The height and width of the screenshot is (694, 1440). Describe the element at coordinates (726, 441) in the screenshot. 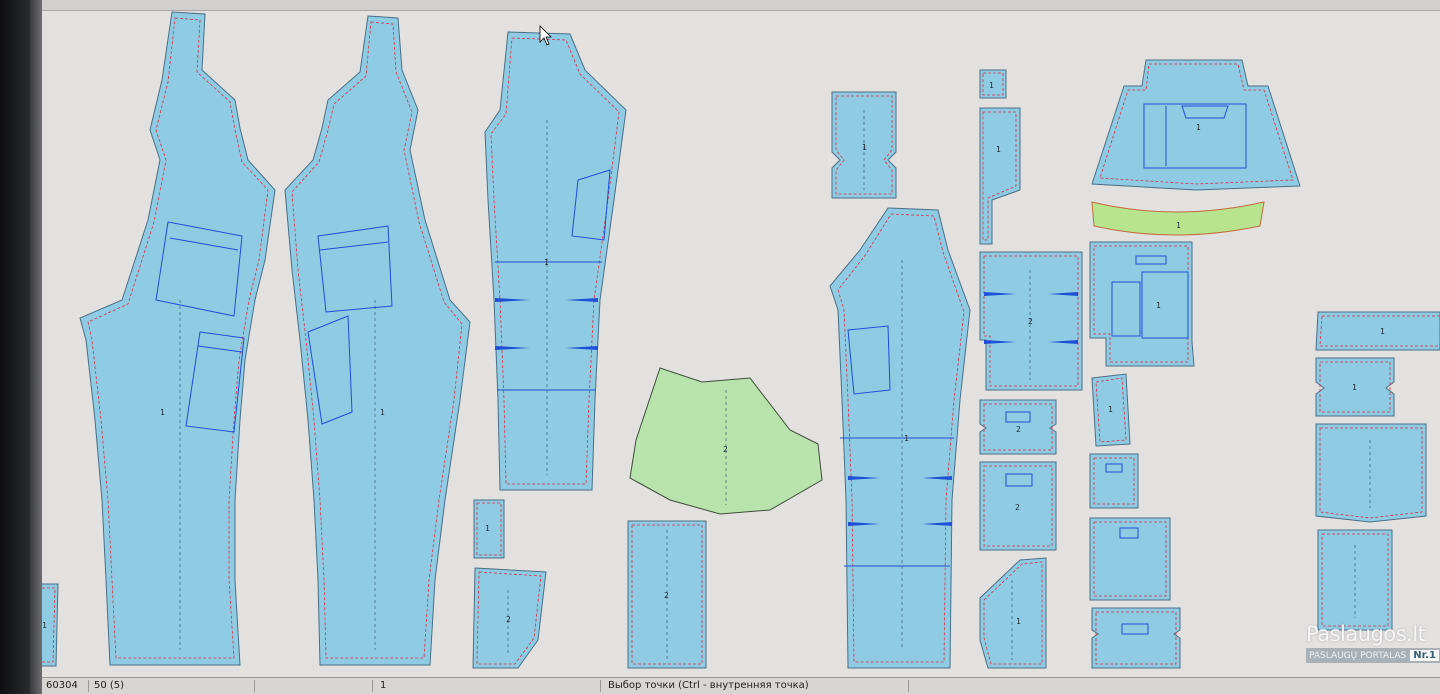

I see `pattern-piece-skirt-green: 2` at that location.